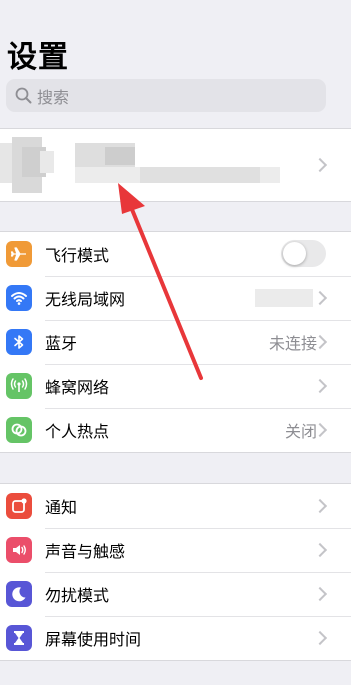  I want to click on settings-row-sound: 声音与触感, so click(175, 550).